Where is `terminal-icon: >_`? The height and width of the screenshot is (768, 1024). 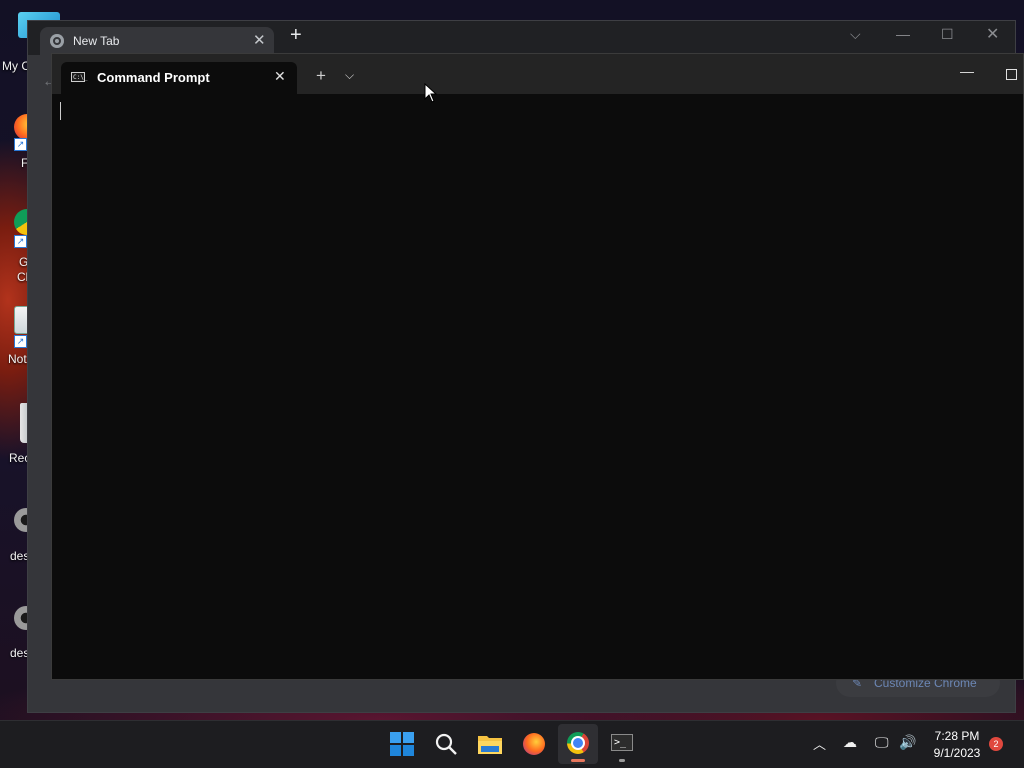 terminal-icon: >_ is located at coordinates (622, 742).